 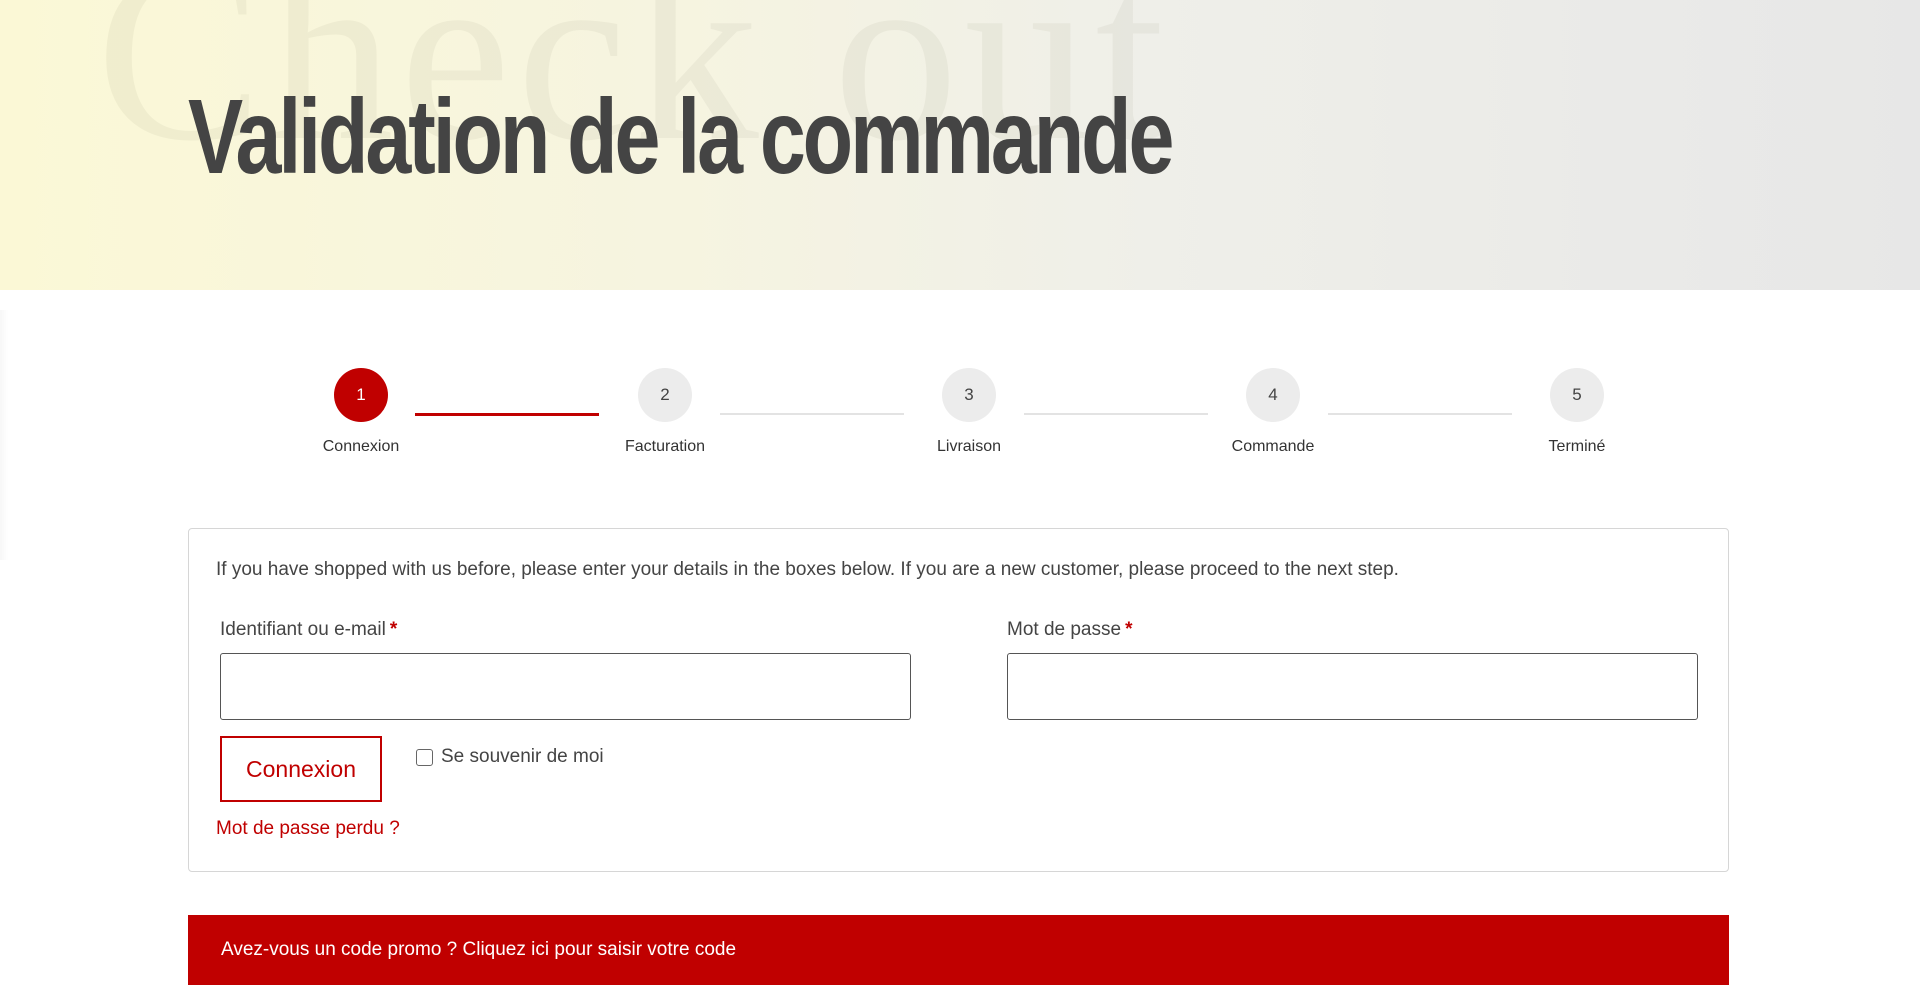 I want to click on remember-me-checkbox, so click(x=424, y=757).